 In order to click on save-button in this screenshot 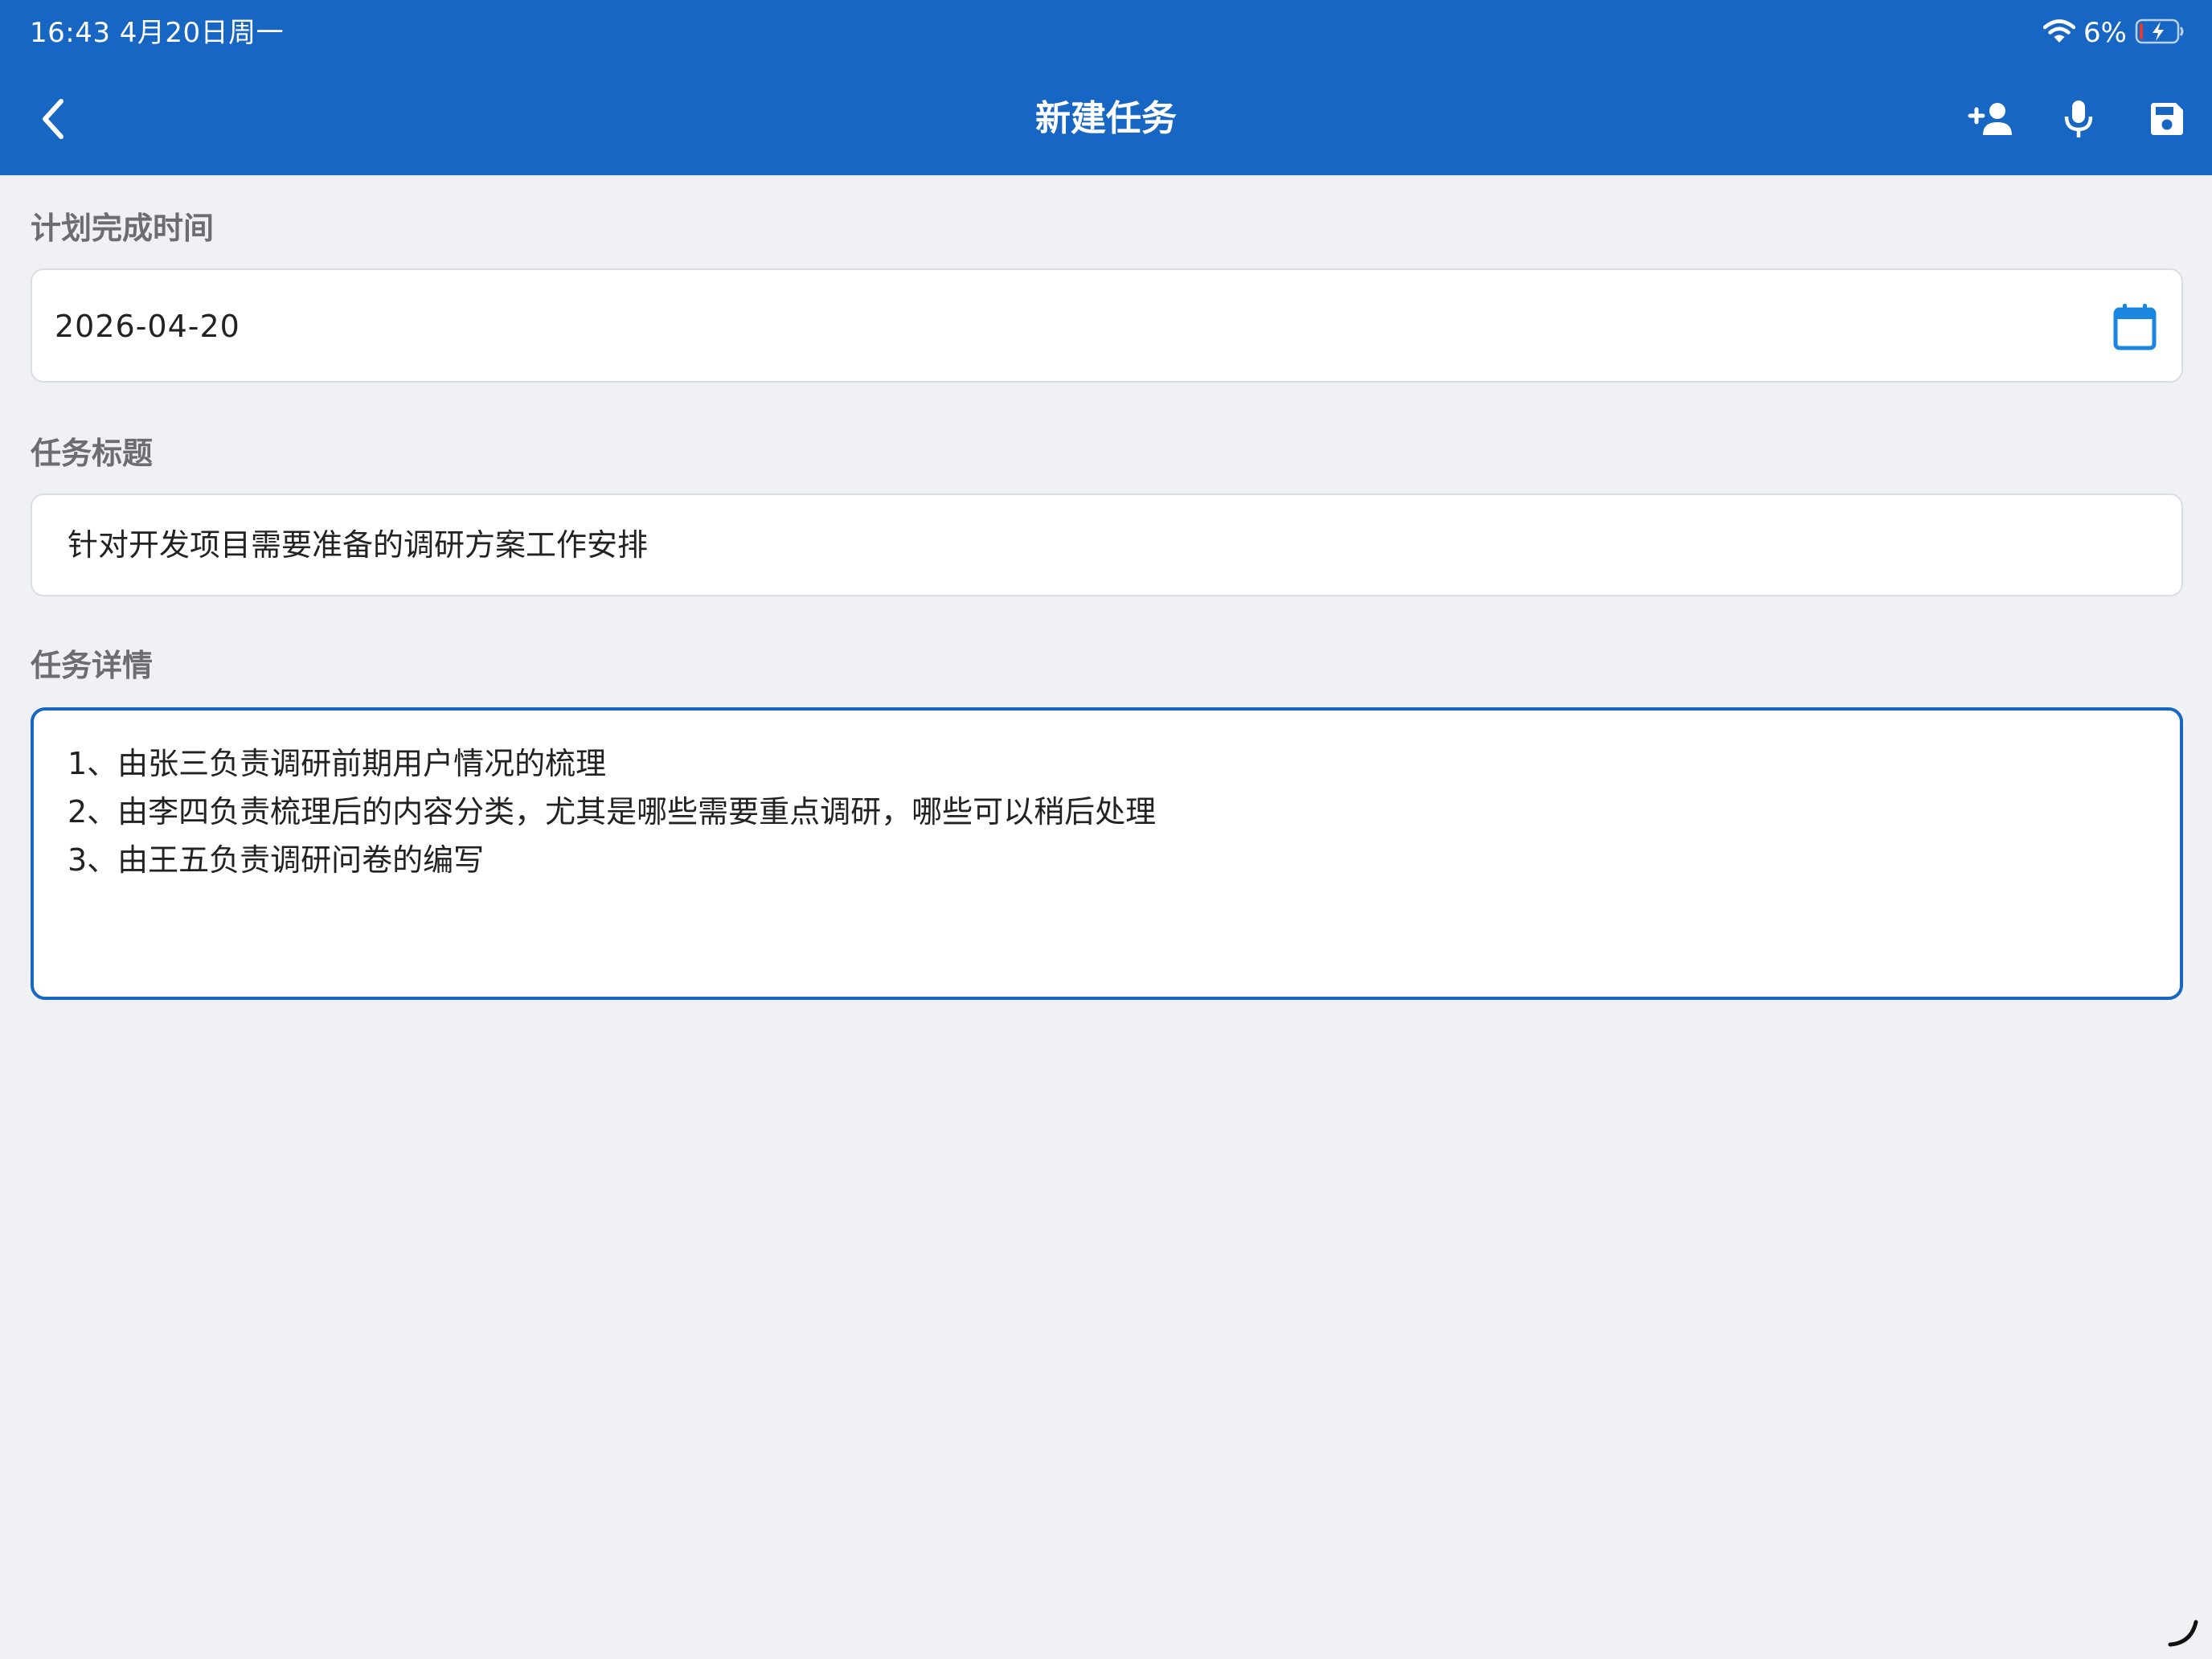, I will do `click(2167, 119)`.